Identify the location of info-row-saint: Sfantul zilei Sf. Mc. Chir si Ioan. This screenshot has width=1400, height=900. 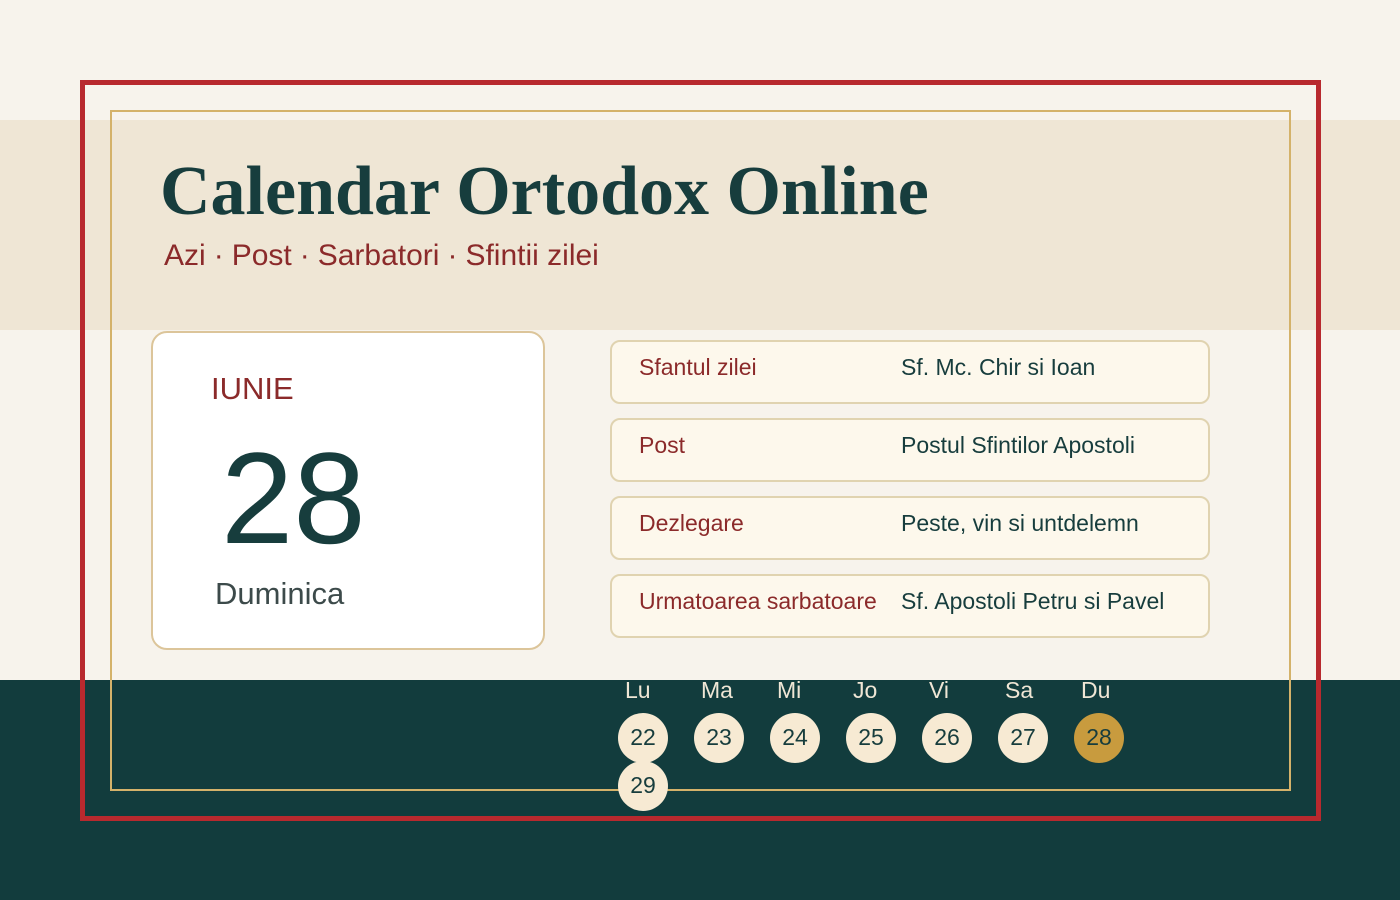
(910, 372).